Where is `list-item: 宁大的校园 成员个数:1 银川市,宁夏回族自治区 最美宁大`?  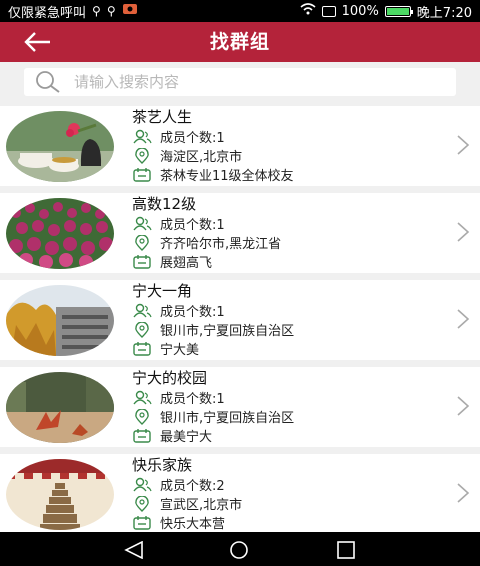 list-item: 宁大的校园 成员个数:1 银川市,宁夏回族自治区 最美宁大 is located at coordinates (240, 407).